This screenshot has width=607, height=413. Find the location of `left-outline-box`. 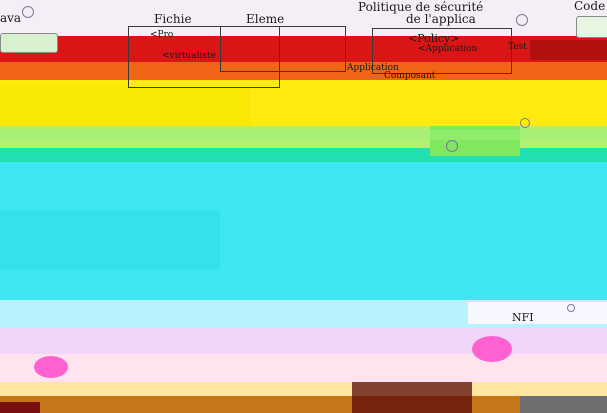

left-outline-box is located at coordinates (29, 43).